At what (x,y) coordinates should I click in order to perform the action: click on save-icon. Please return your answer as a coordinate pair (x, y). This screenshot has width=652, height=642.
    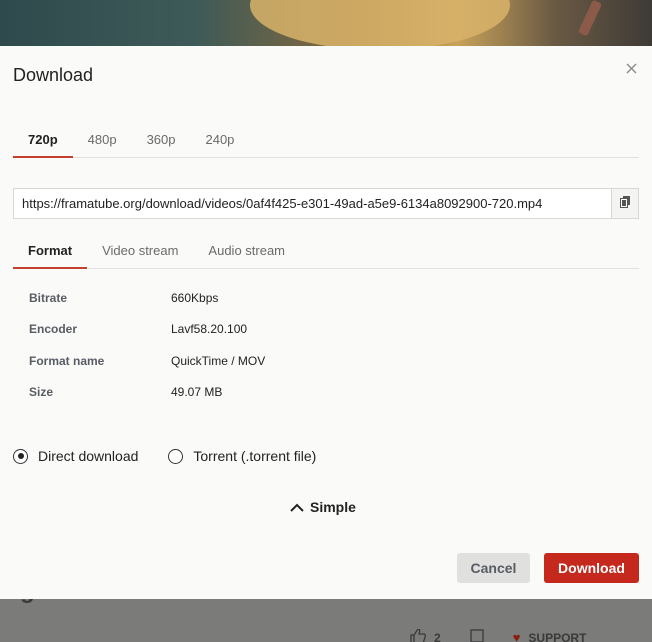
    Looking at the image, I should click on (477, 635).